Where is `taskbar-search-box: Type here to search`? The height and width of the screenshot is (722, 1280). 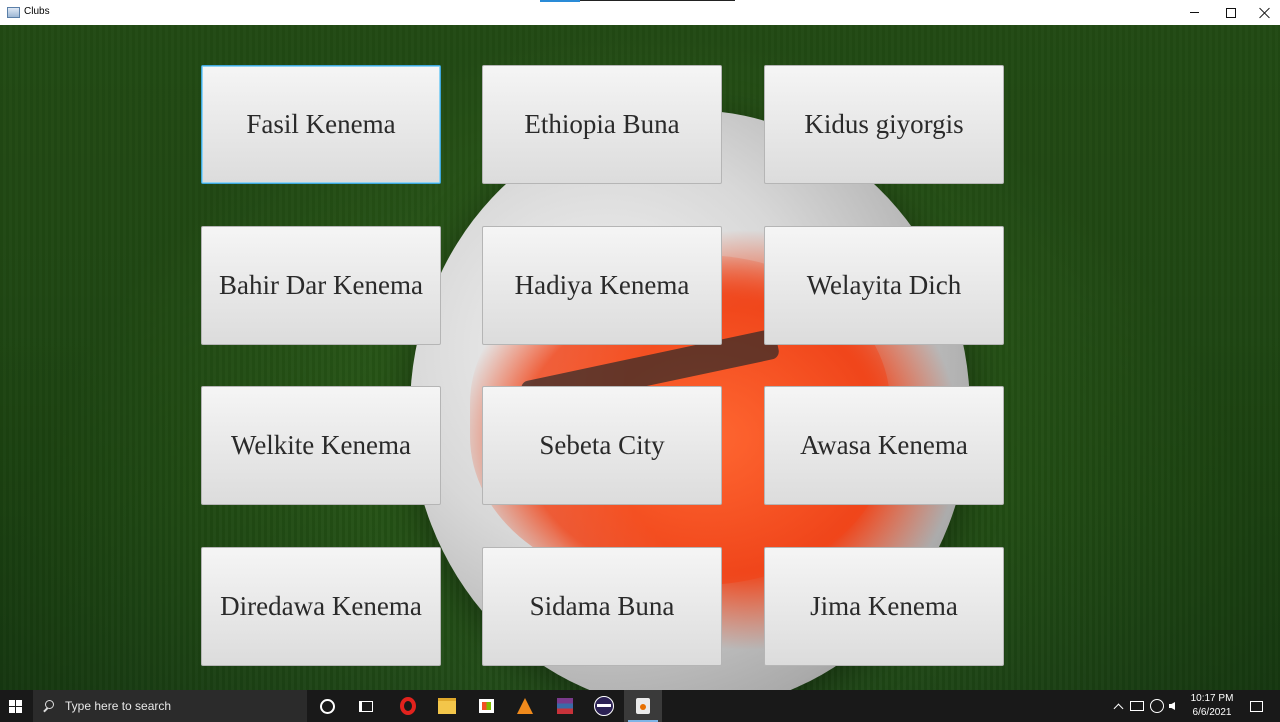 taskbar-search-box: Type here to search is located at coordinates (170, 706).